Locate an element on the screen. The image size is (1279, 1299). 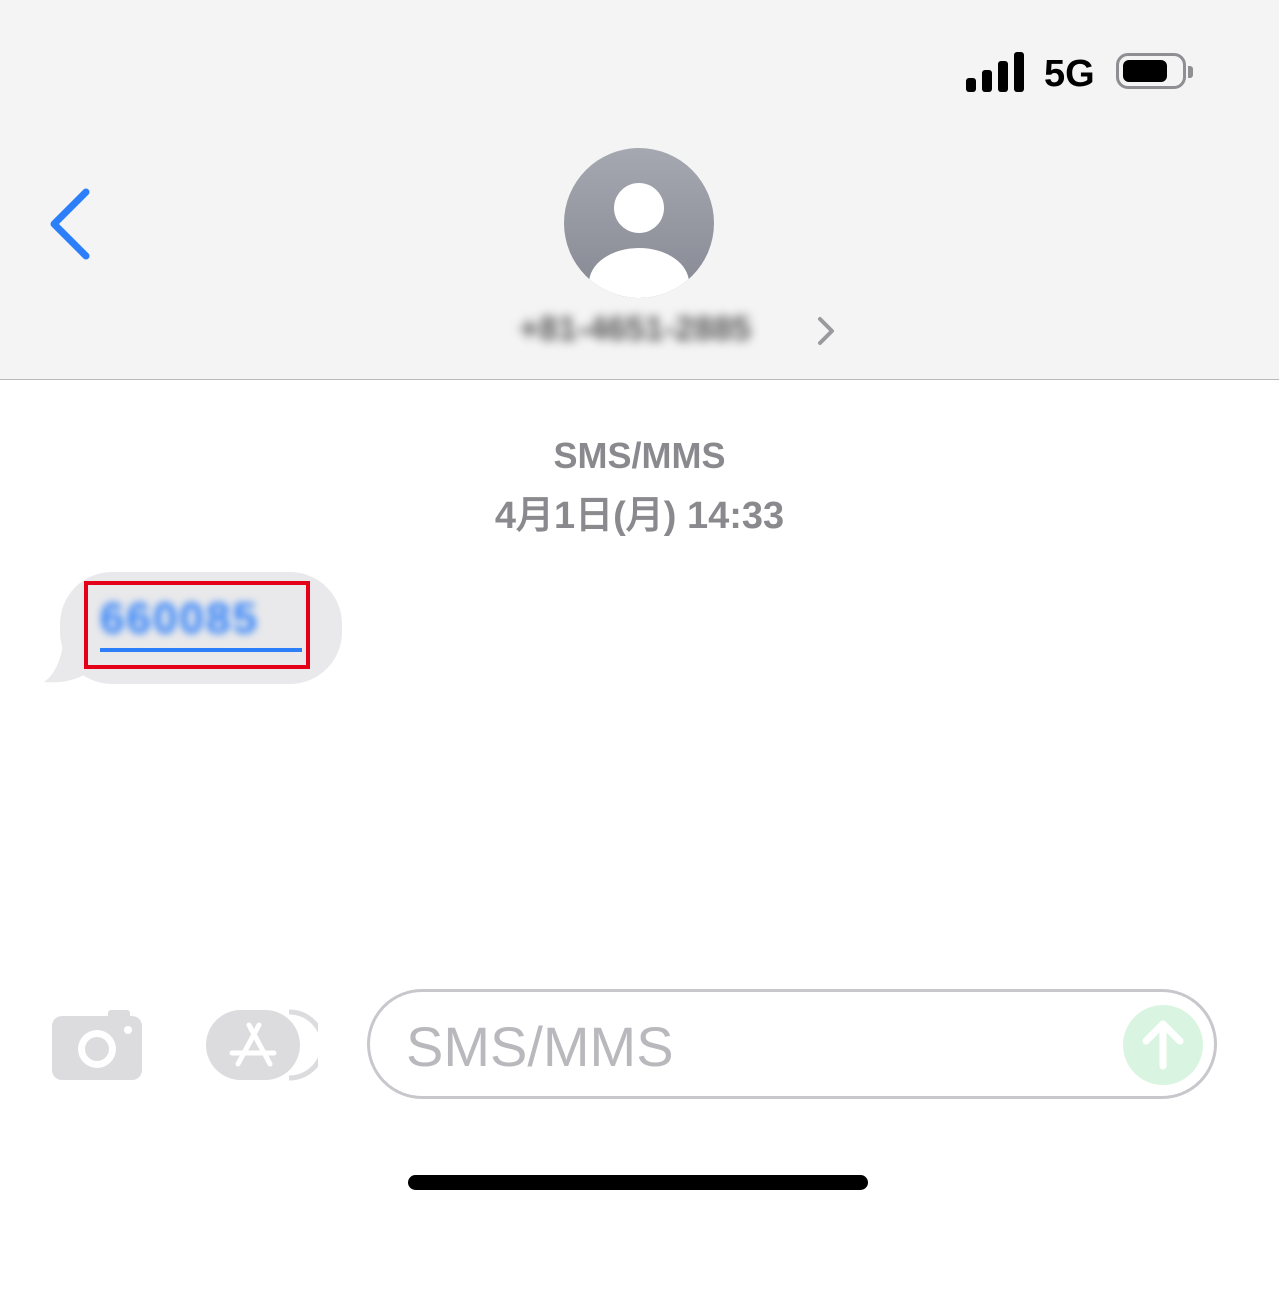
camera-icon is located at coordinates (97, 1045).